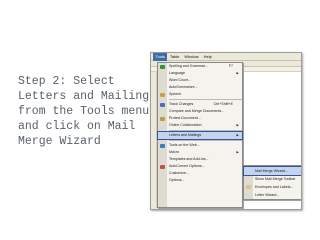  I want to click on web-icon, so click(162, 145).